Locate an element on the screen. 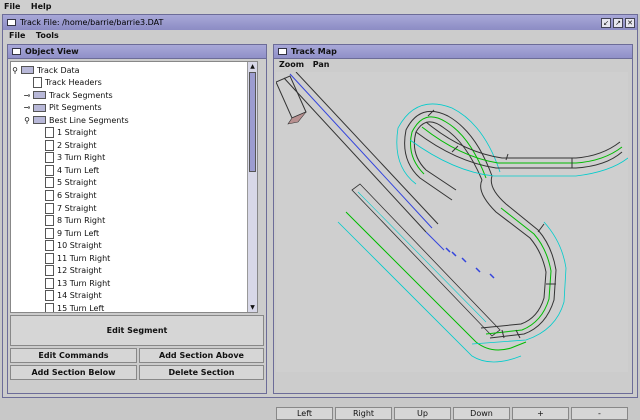 This screenshot has height=420, width=640. pan-up-button: Up is located at coordinates (422, 413).